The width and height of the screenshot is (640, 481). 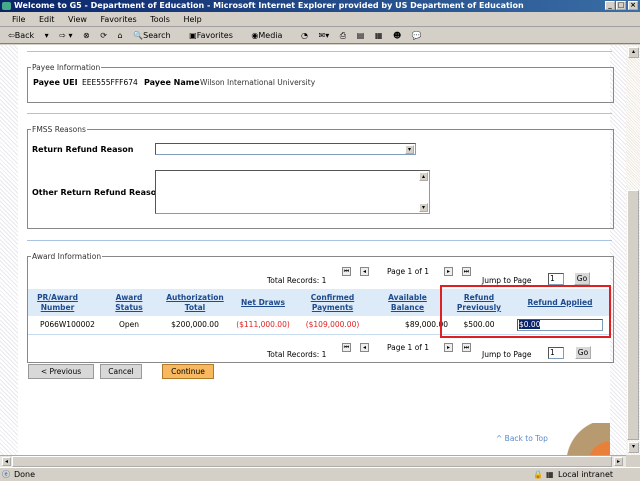 What do you see at coordinates (610, 5) in the screenshot?
I see `minimize-button: _` at bounding box center [610, 5].